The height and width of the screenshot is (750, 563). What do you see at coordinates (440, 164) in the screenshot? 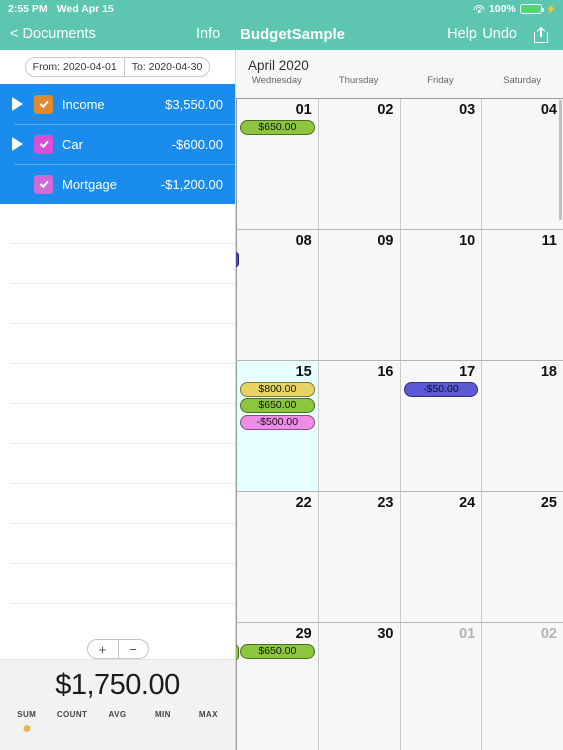
I see `calendar-day-cell: 03` at bounding box center [440, 164].